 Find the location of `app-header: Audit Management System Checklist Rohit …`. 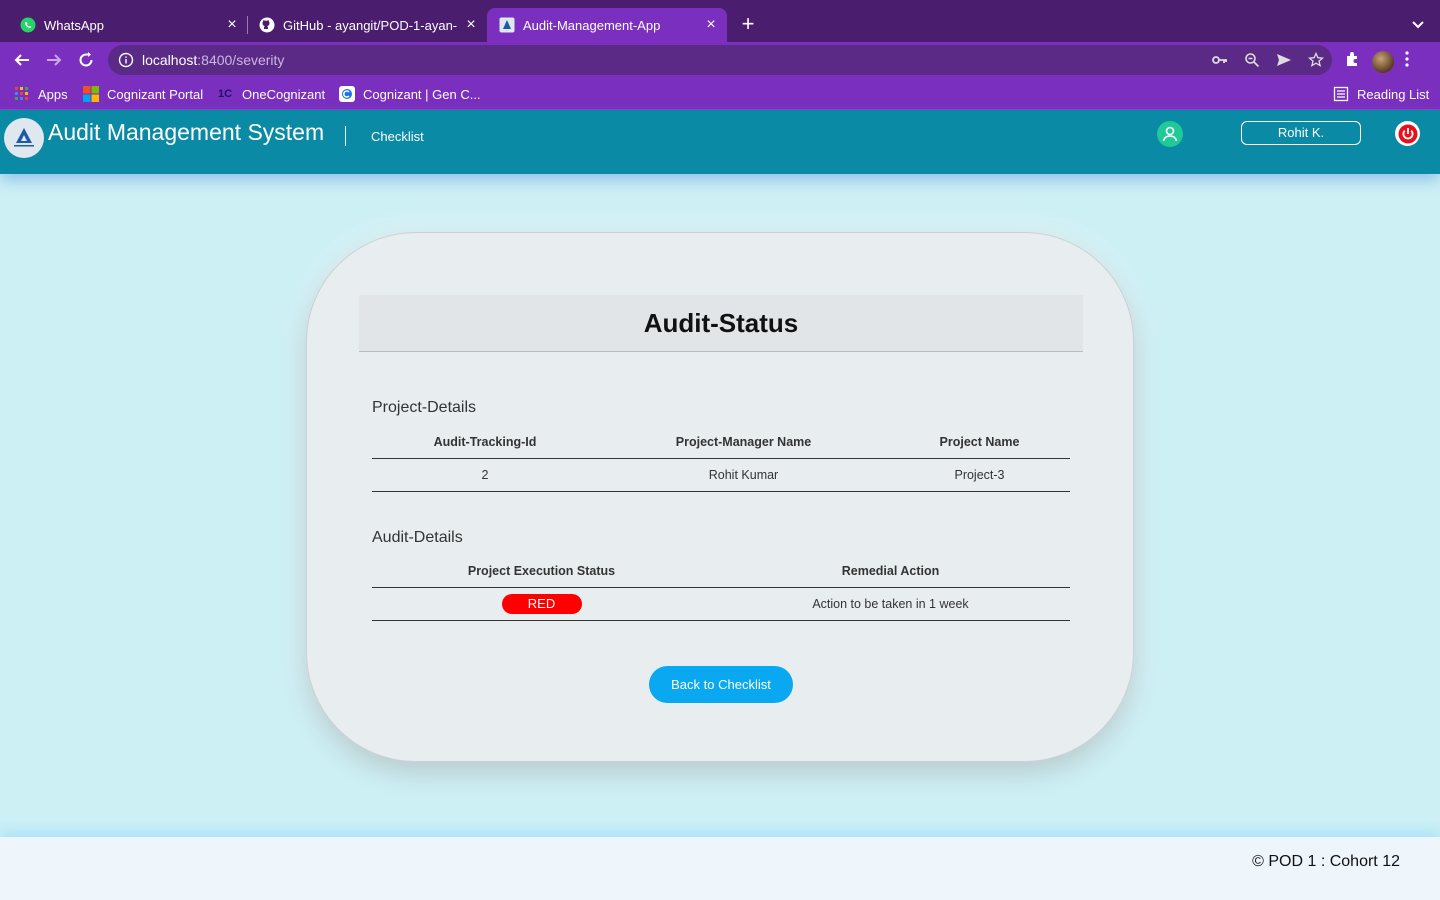

app-header: Audit Management System Checklist Rohit … is located at coordinates (720, 142).